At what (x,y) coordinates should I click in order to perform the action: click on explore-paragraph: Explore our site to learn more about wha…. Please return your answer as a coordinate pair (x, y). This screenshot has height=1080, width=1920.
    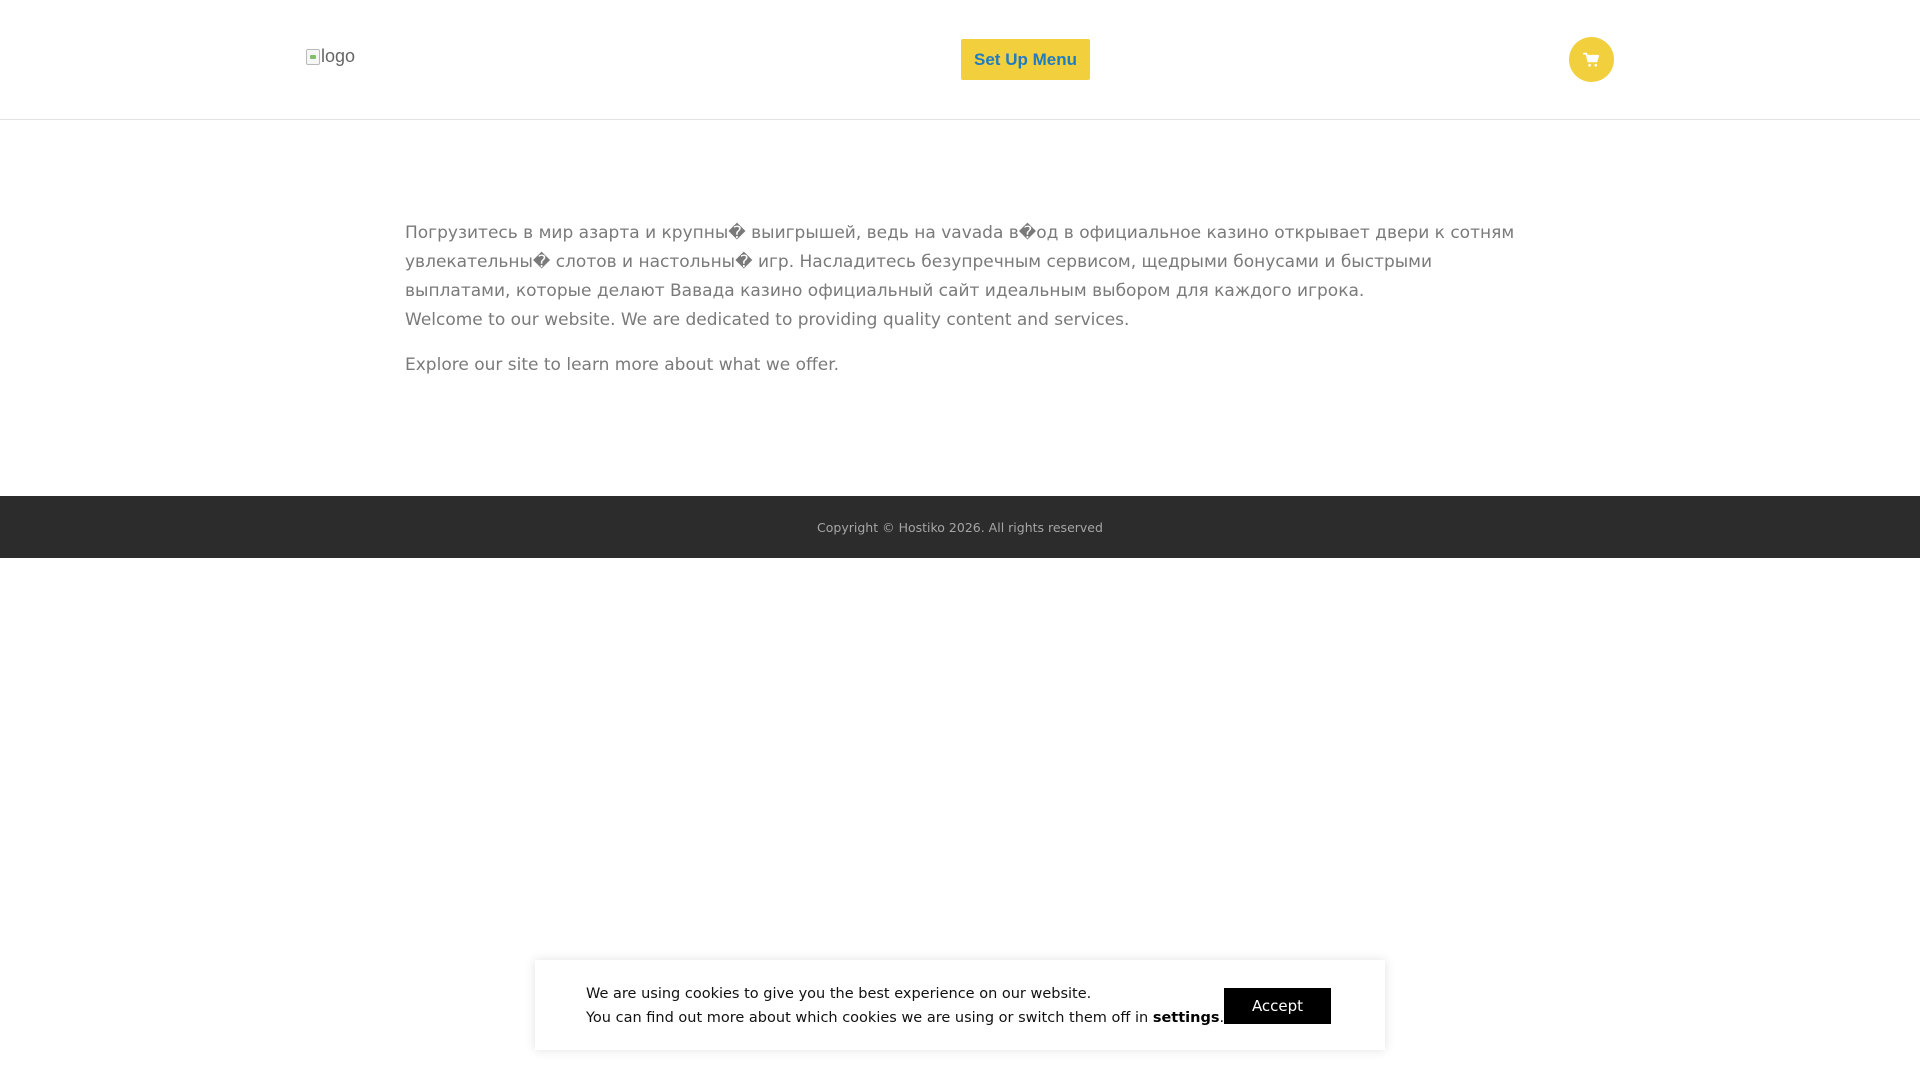
    Looking at the image, I should click on (622, 365).